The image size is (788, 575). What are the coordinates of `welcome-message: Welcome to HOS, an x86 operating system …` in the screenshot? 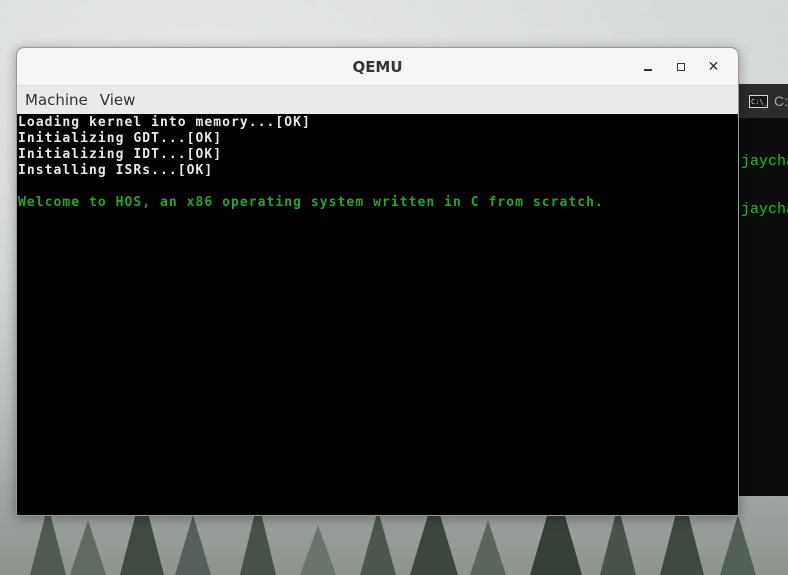 It's located at (311, 202).